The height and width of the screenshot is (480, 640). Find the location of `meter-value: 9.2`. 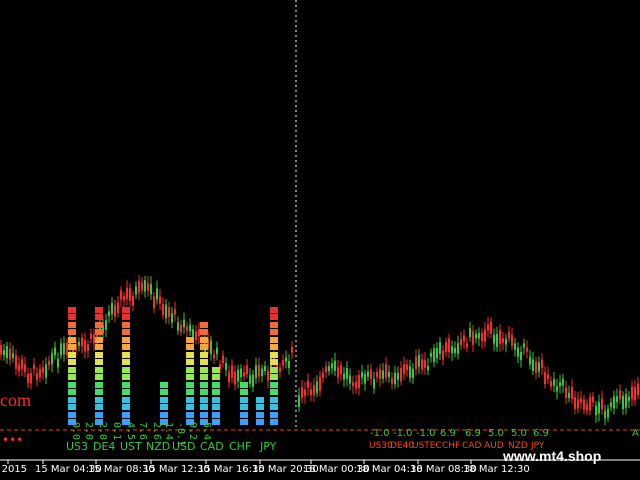

meter-value: 9.2 is located at coordinates (192, 431).